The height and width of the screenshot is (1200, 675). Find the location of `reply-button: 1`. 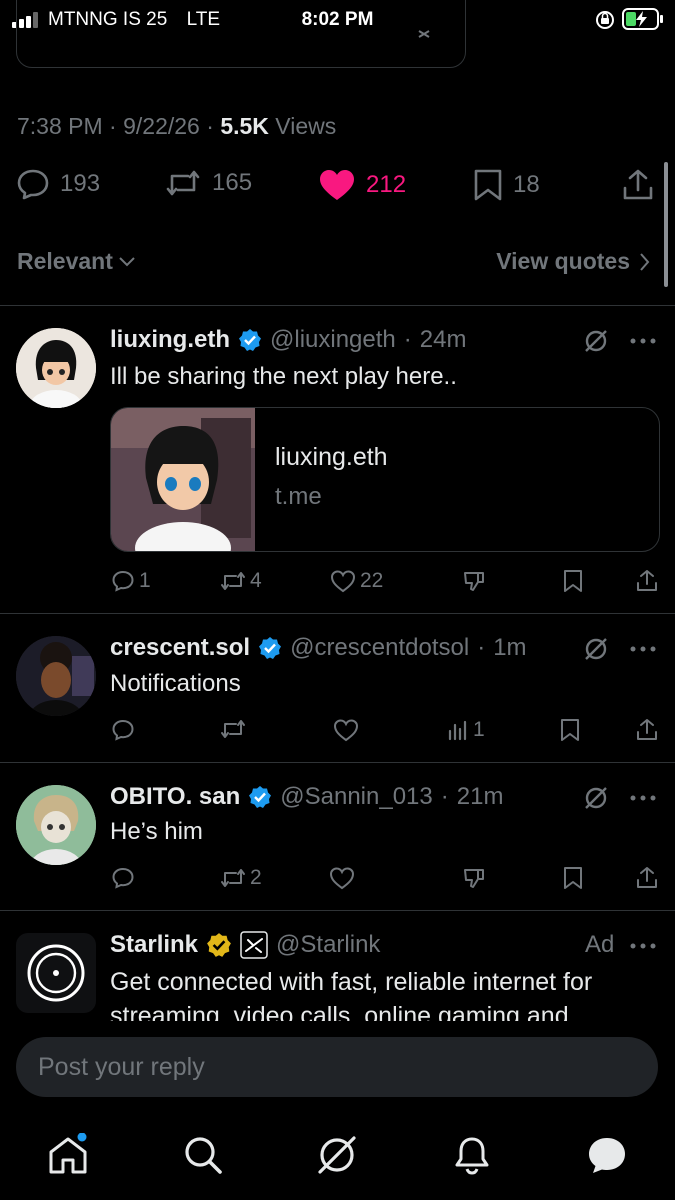

reply-button: 1 is located at coordinates (131, 581).